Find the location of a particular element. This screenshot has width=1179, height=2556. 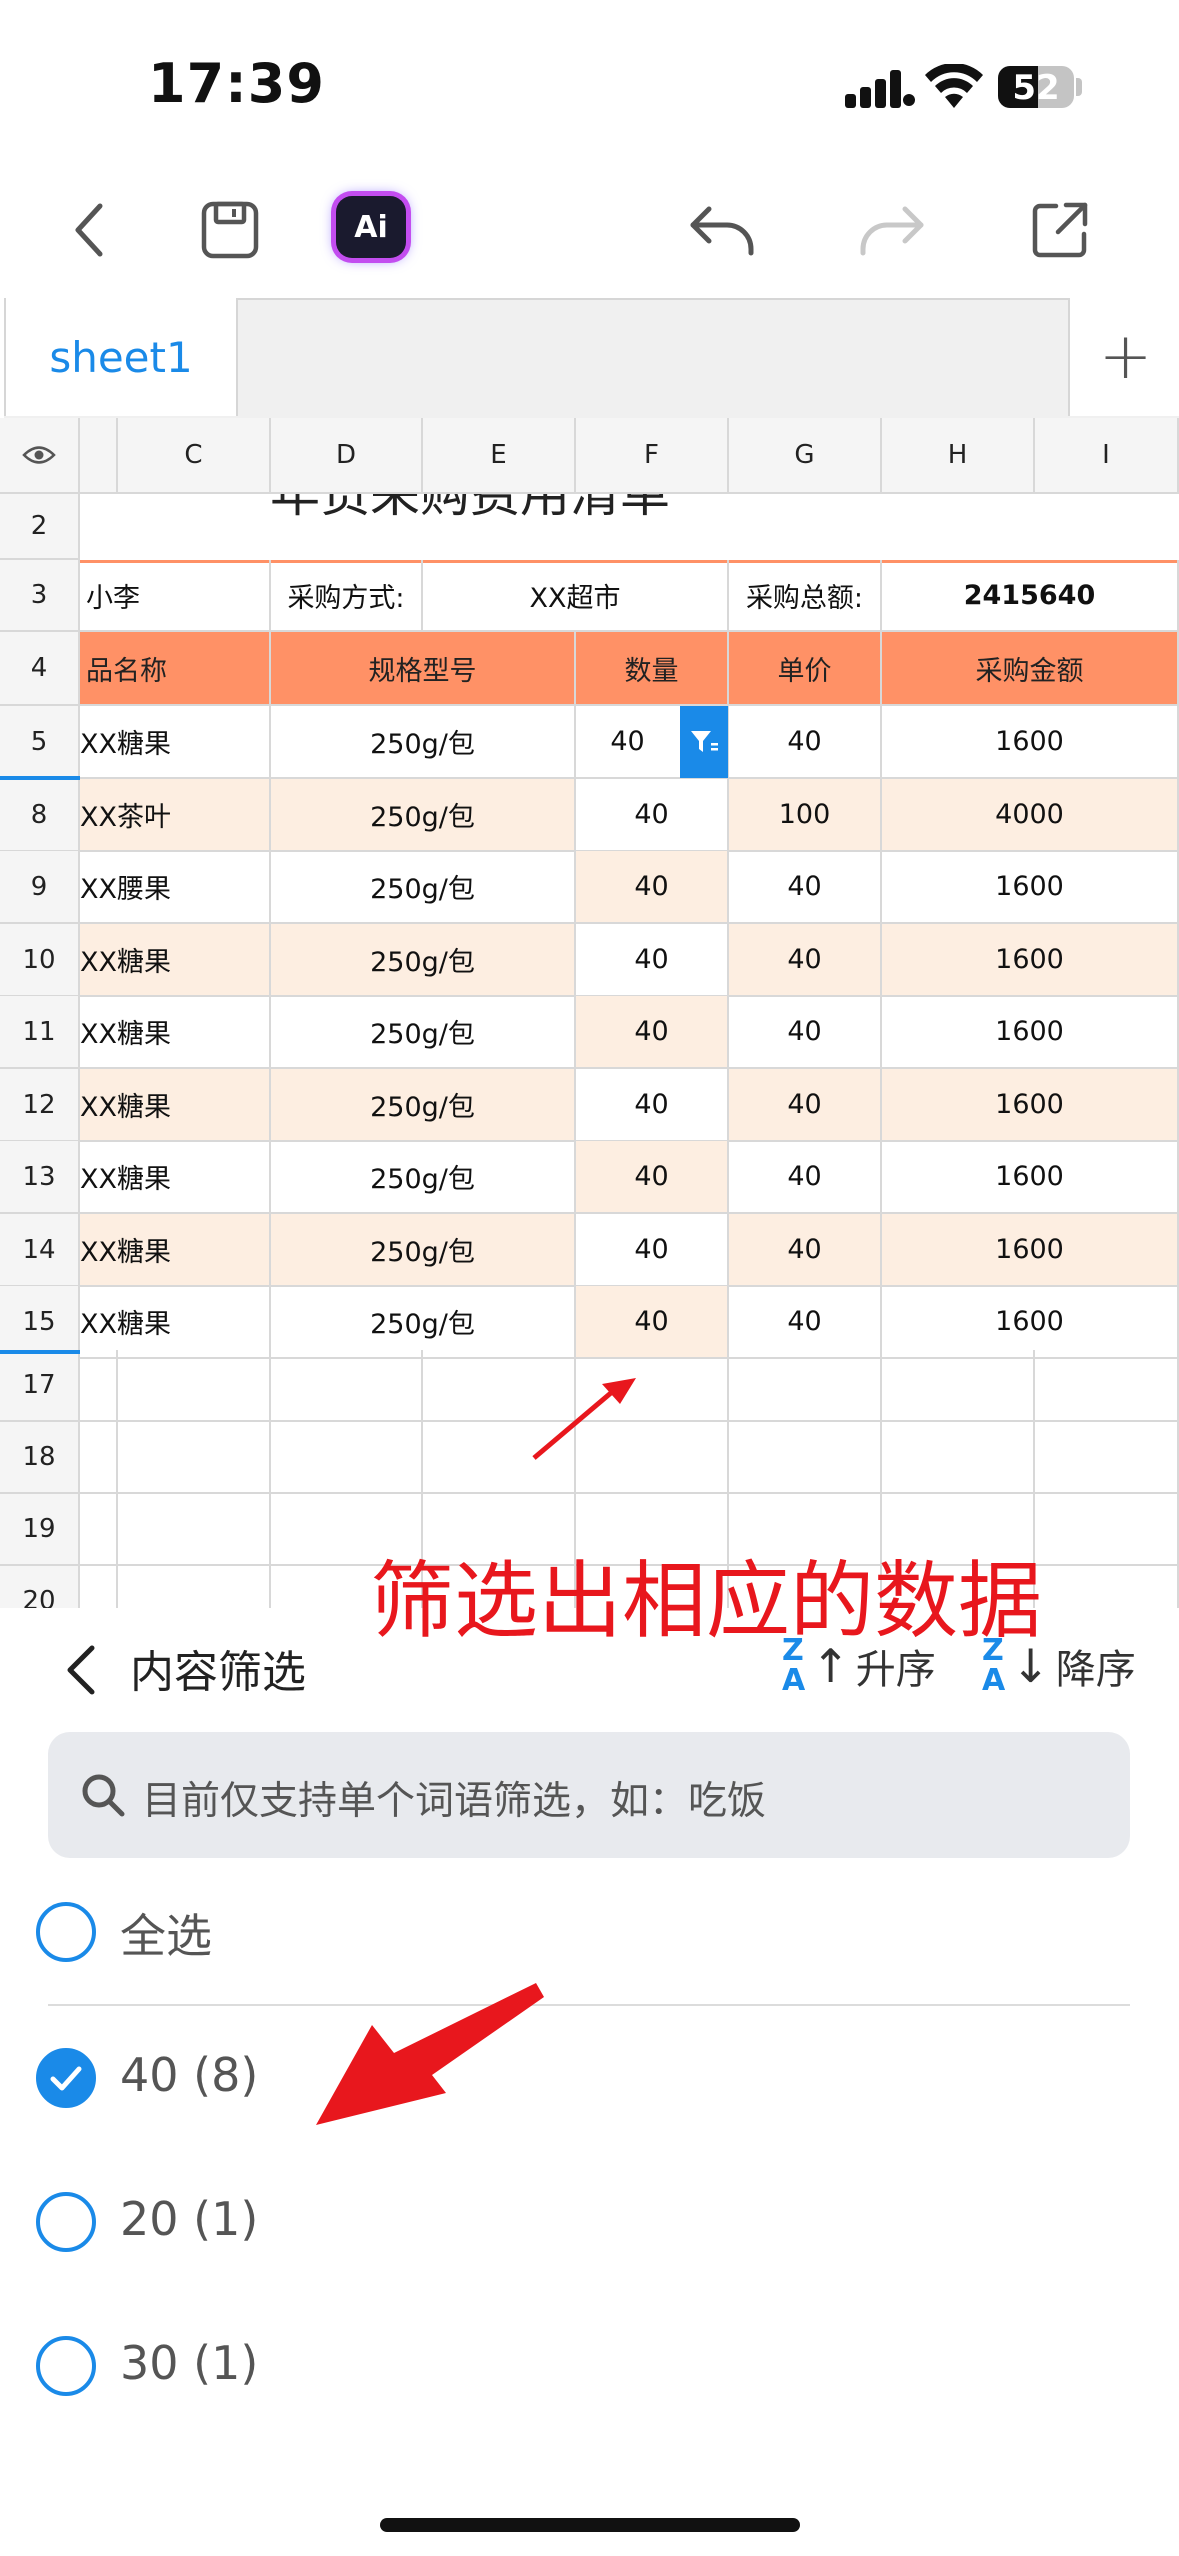

unit-price-cell: 100 is located at coordinates (805, 815).